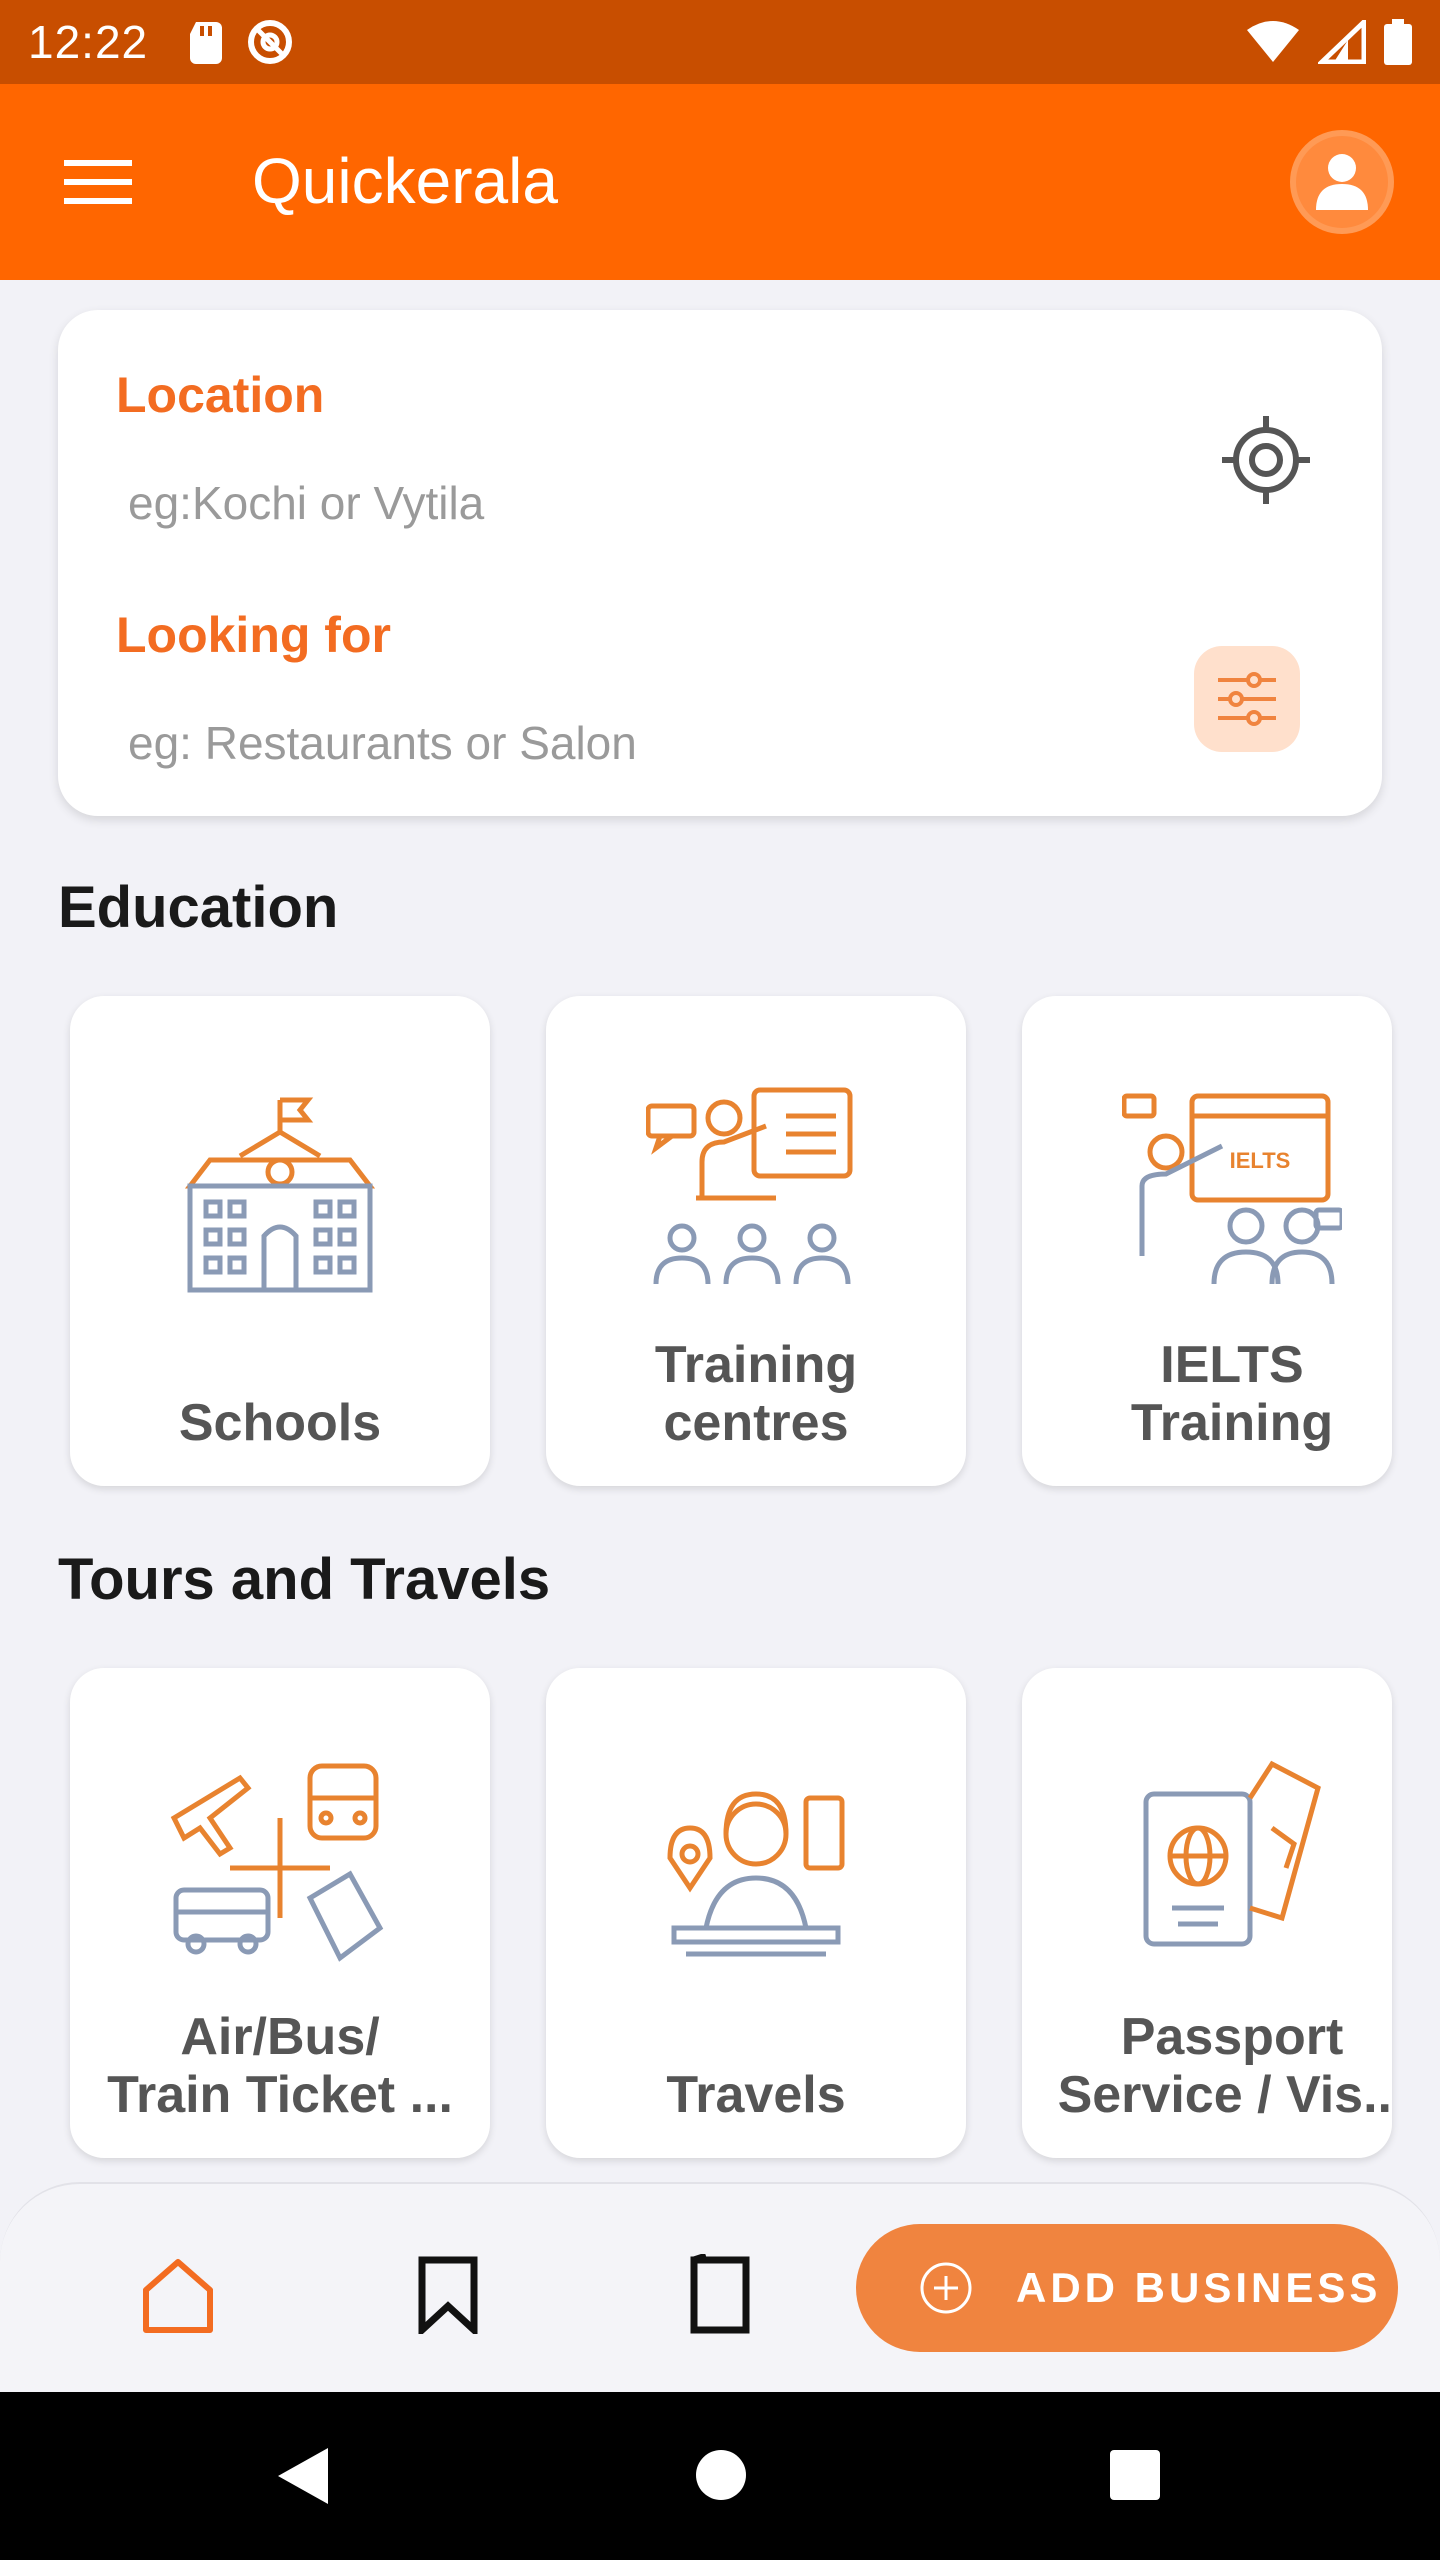  I want to click on looking-for-input: eg: Restaurants or Salon, so click(382, 743).